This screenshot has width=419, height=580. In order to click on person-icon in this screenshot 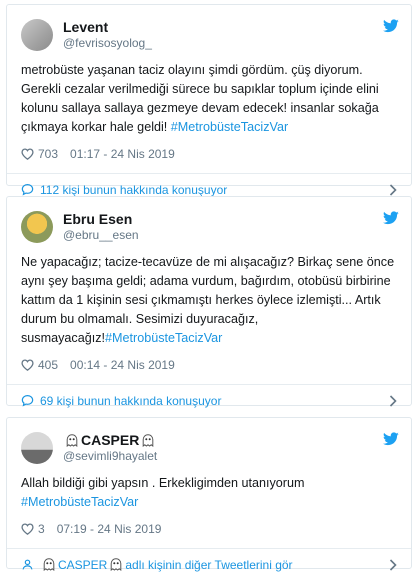, I will do `click(27, 564)`.